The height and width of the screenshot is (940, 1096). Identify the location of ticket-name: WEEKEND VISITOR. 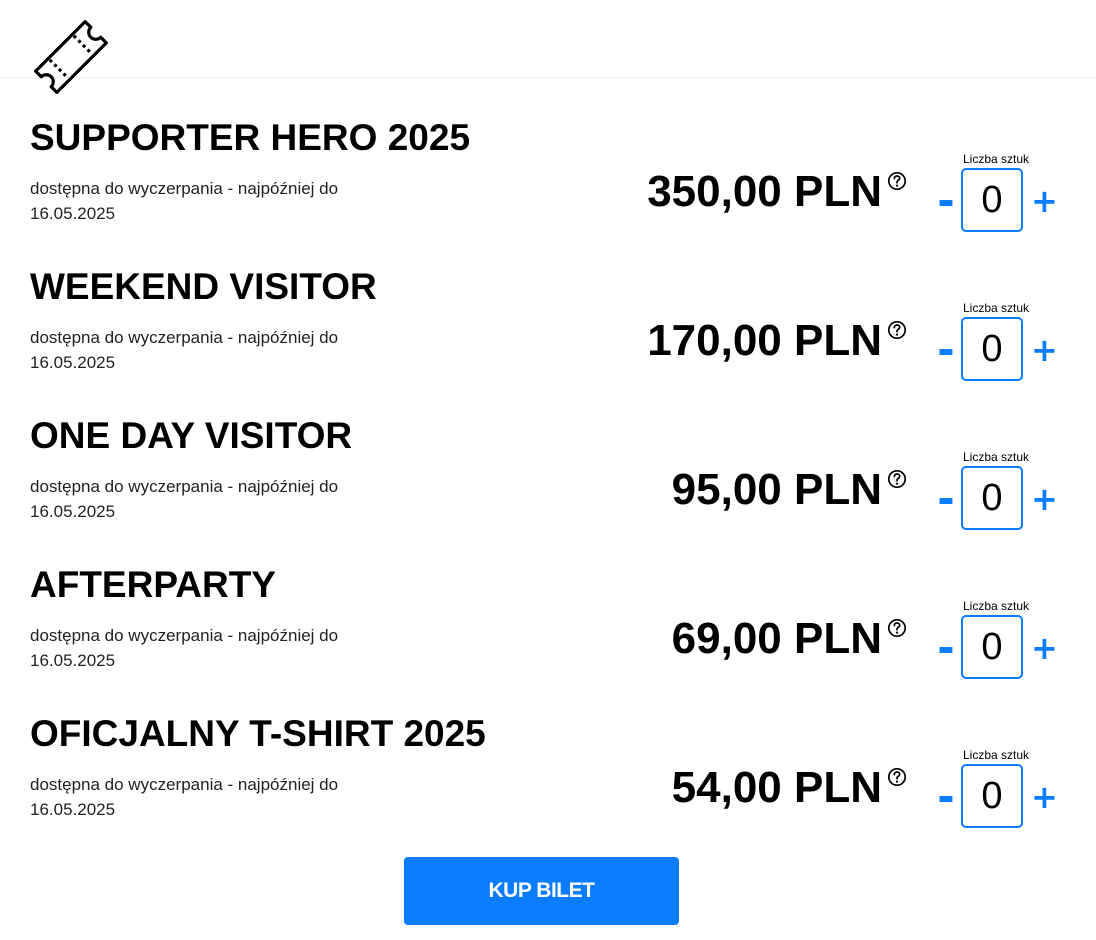
(203, 286).